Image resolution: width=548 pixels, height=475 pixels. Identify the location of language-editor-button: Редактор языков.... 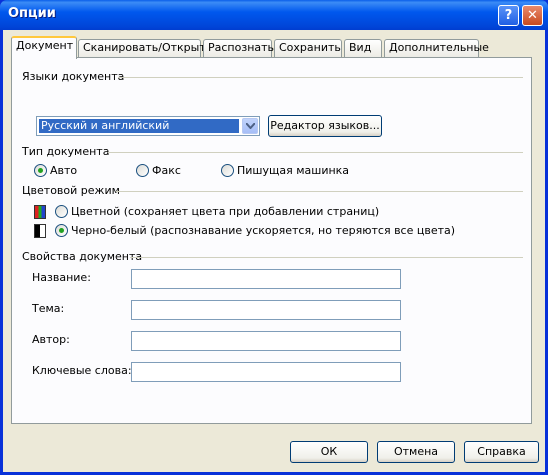
(325, 126).